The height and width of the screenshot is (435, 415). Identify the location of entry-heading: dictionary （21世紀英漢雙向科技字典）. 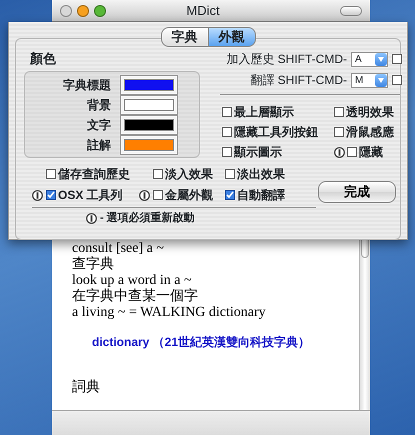
(201, 342).